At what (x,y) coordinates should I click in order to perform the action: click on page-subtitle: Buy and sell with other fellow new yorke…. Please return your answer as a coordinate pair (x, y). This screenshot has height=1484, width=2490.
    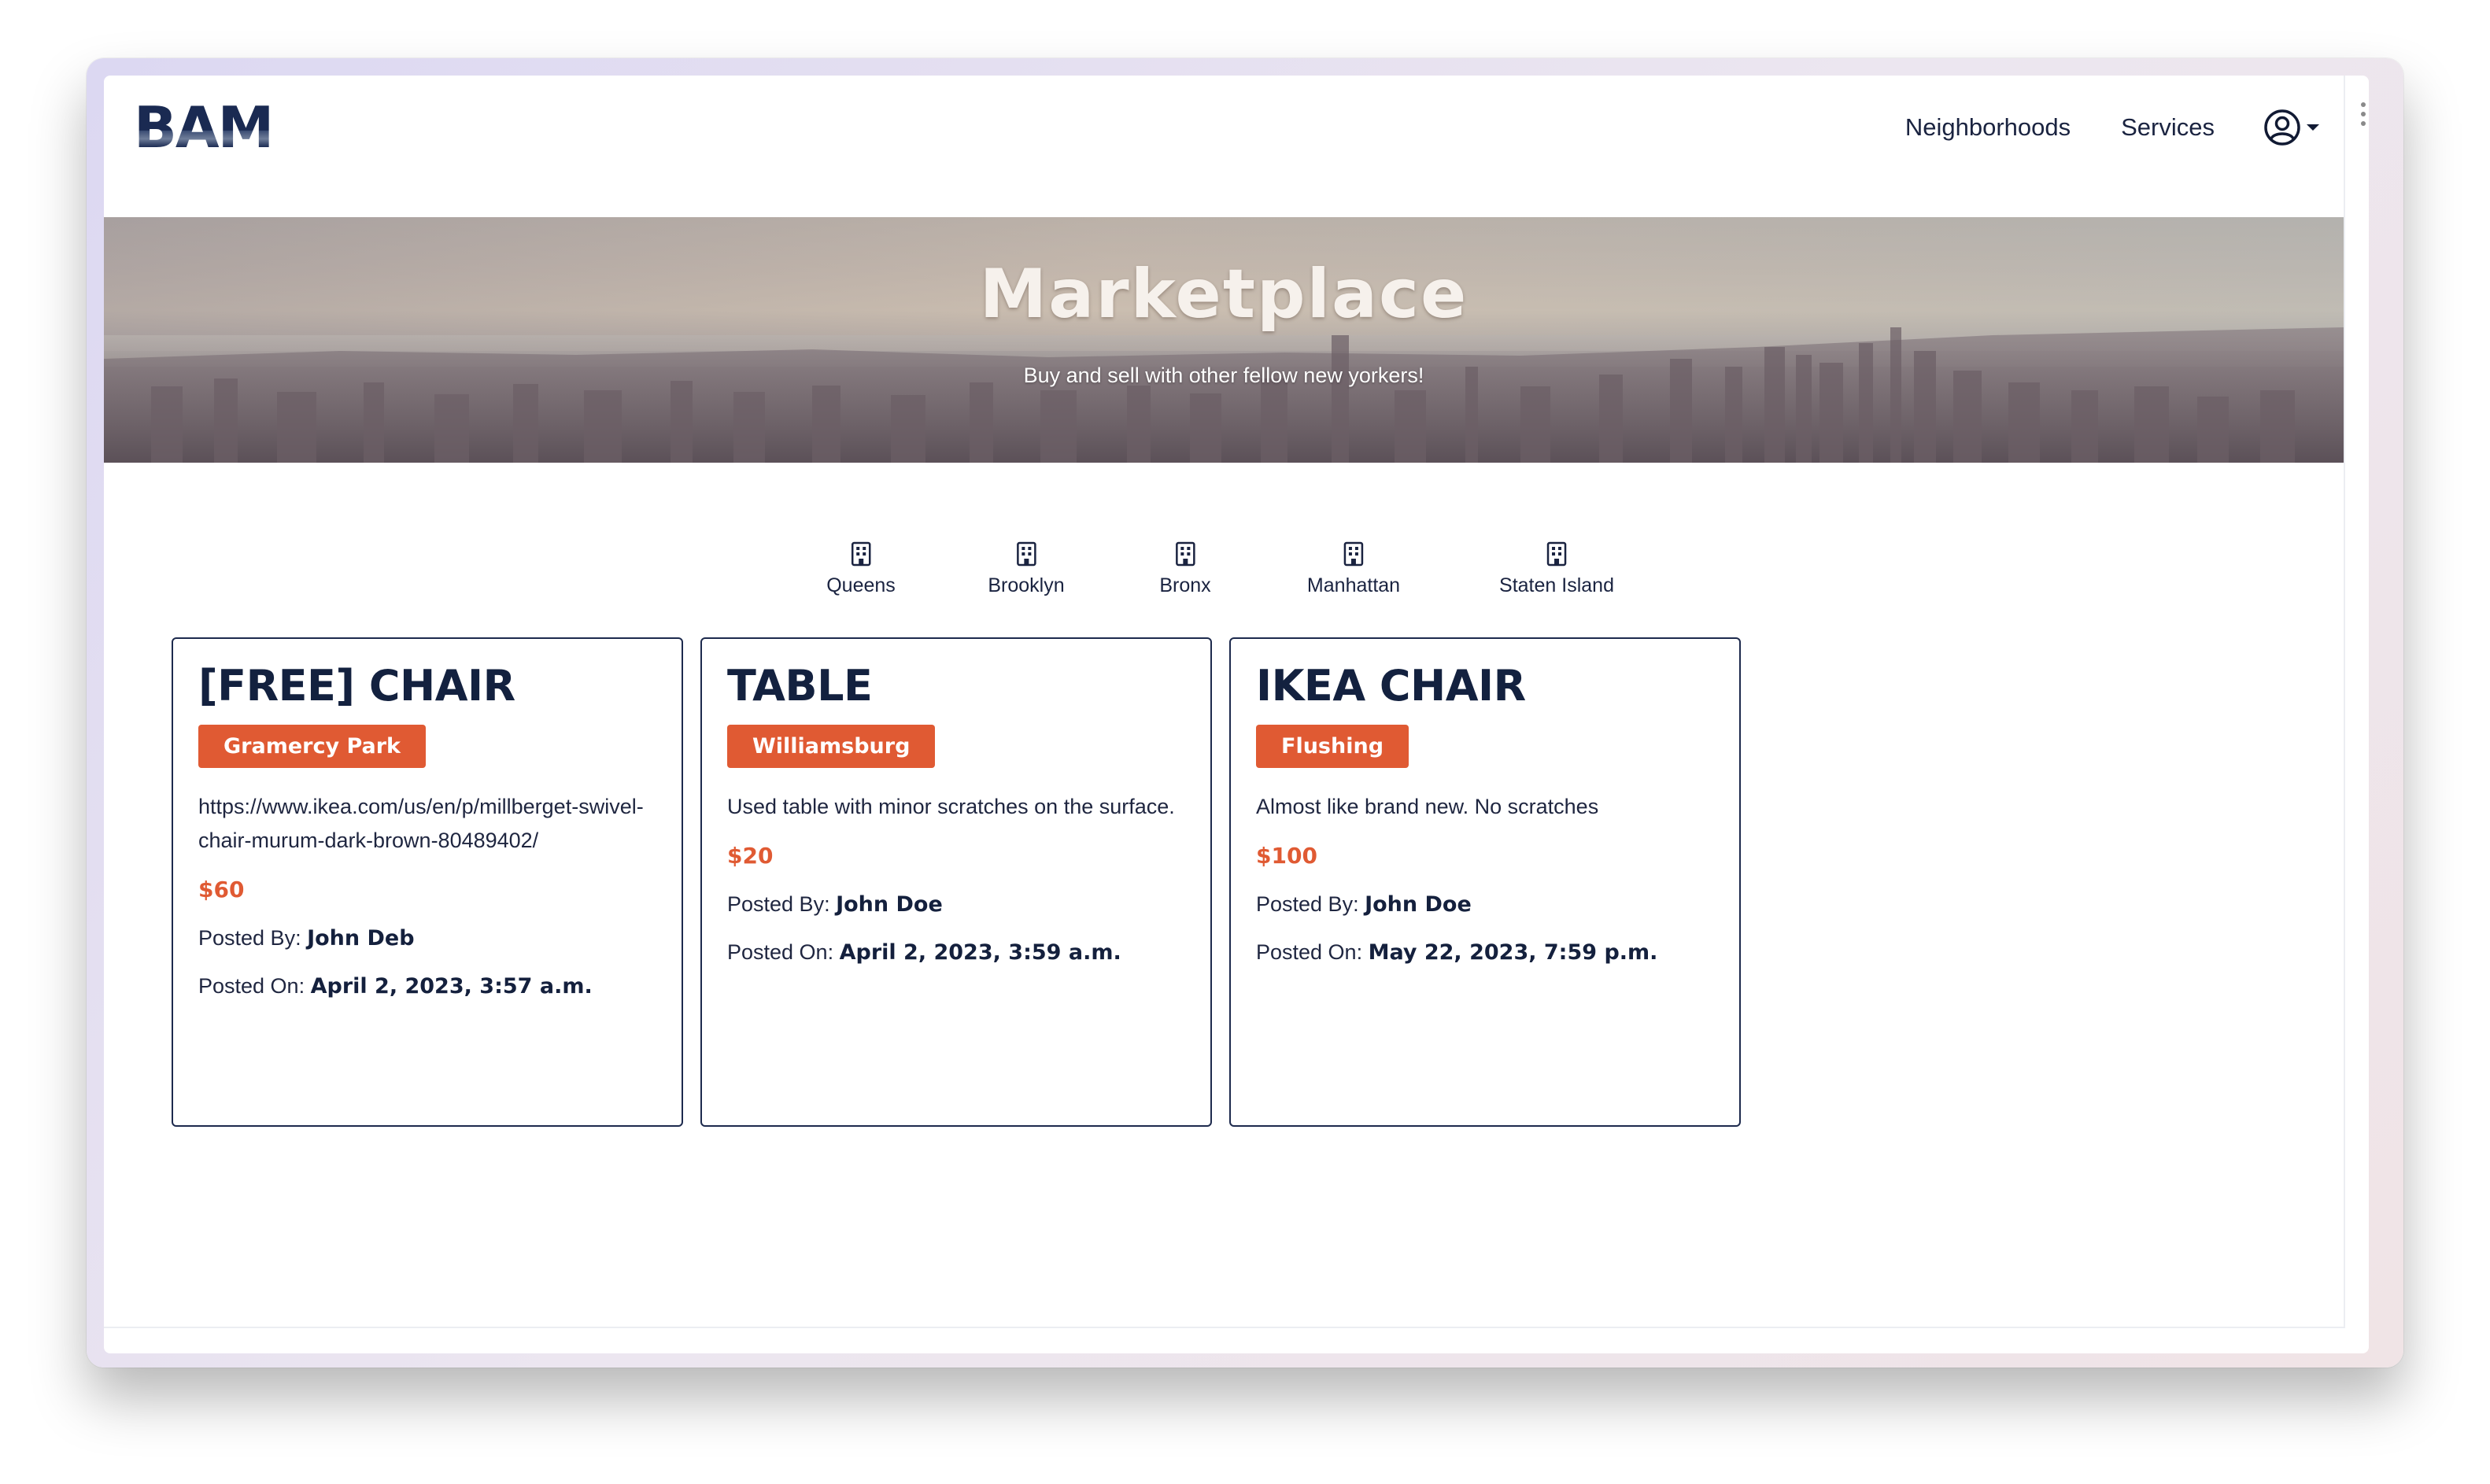
    Looking at the image, I should click on (1223, 375).